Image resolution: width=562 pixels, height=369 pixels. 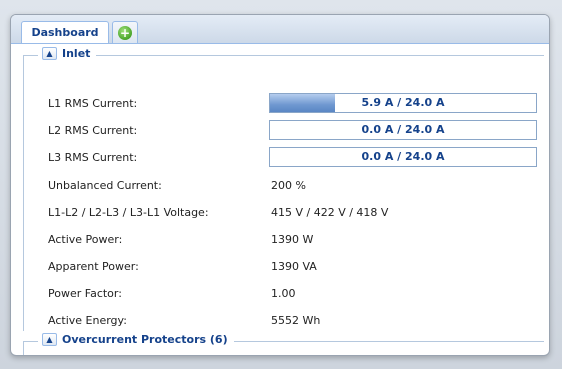 I want to click on apparent-power-label: Apparent Power:, so click(x=93, y=266).